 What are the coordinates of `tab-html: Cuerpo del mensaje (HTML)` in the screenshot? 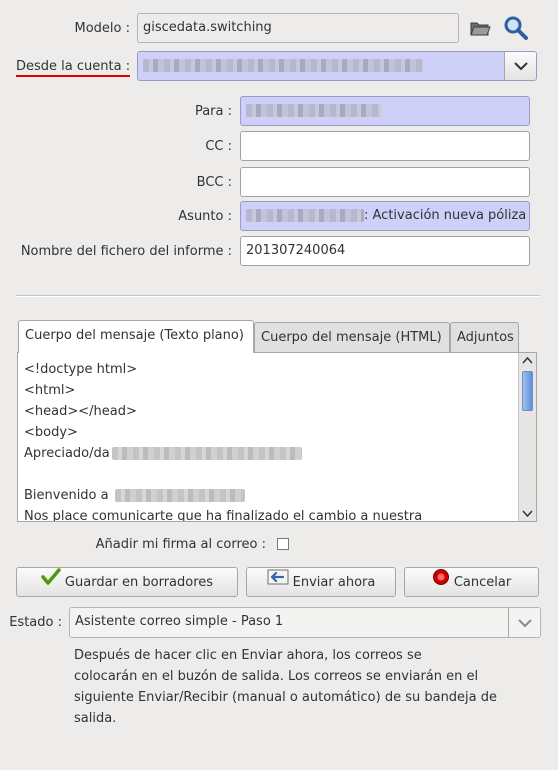 It's located at (352, 337).